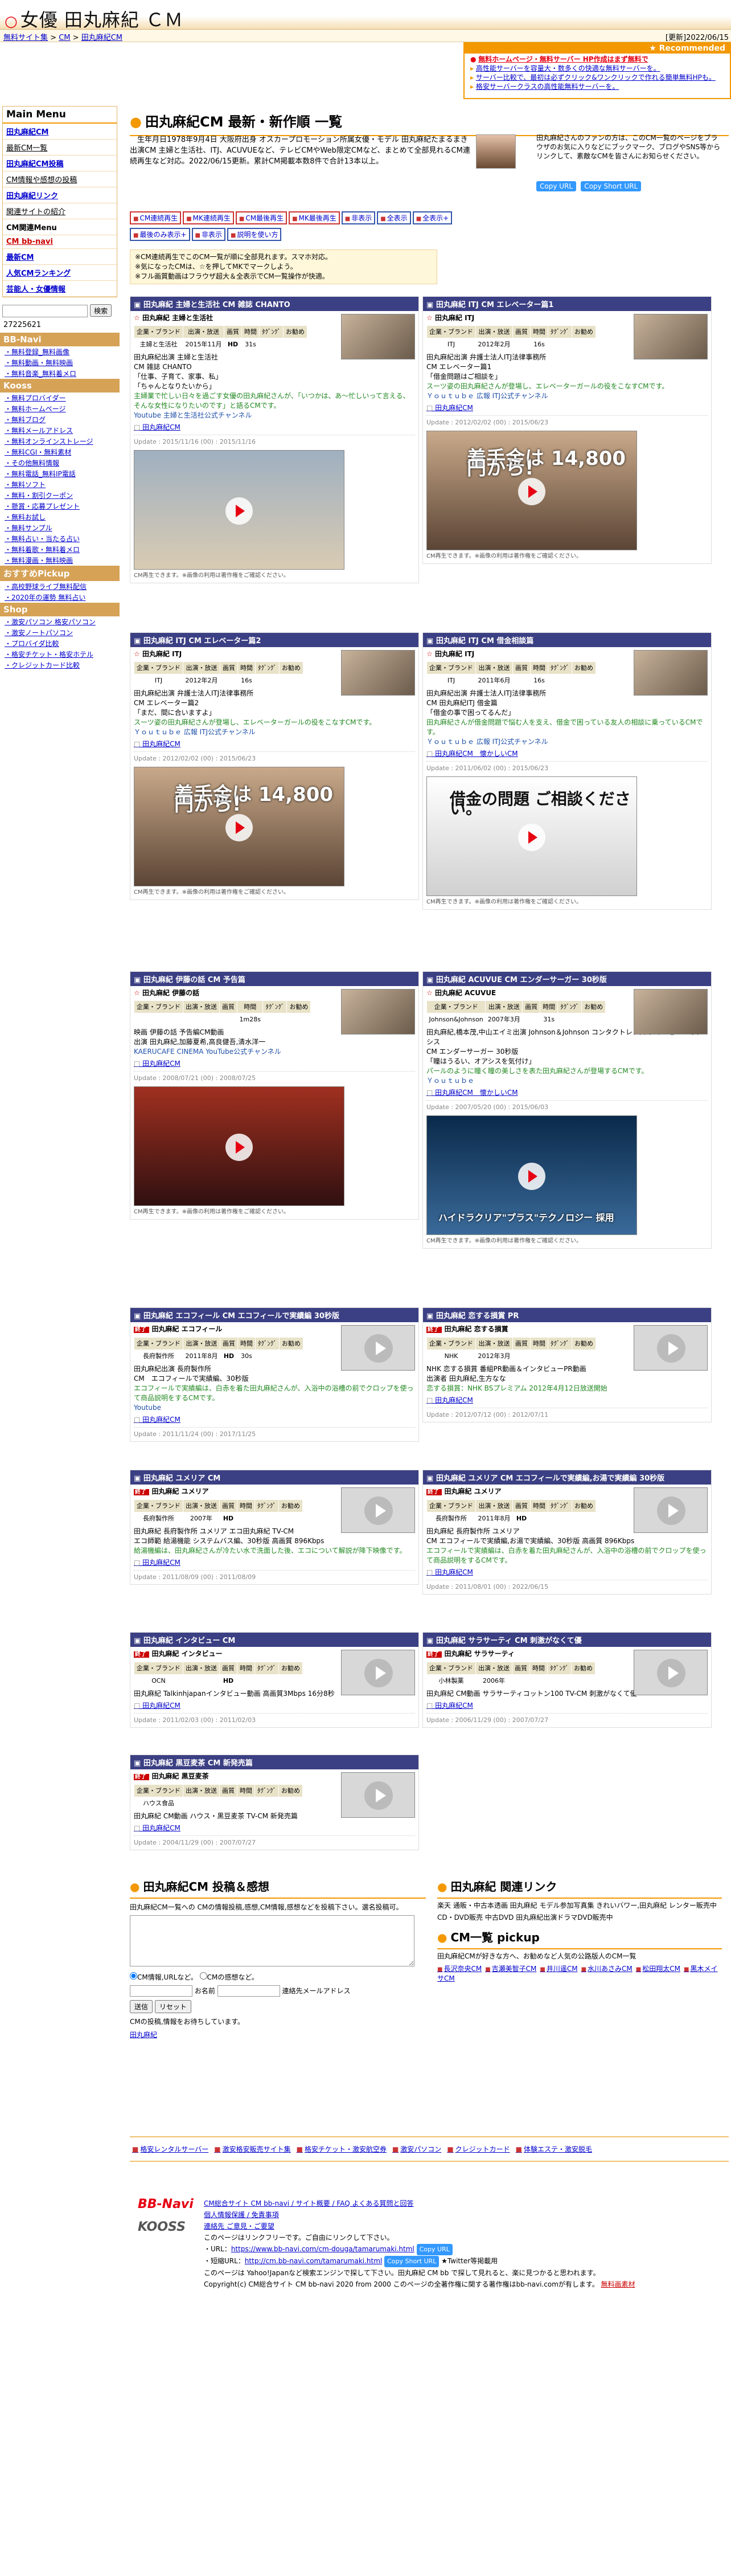 This screenshot has height=2576, width=731. What do you see at coordinates (60, 195) in the screenshot?
I see `sidebar-item: 田丸麻紀リンク` at bounding box center [60, 195].